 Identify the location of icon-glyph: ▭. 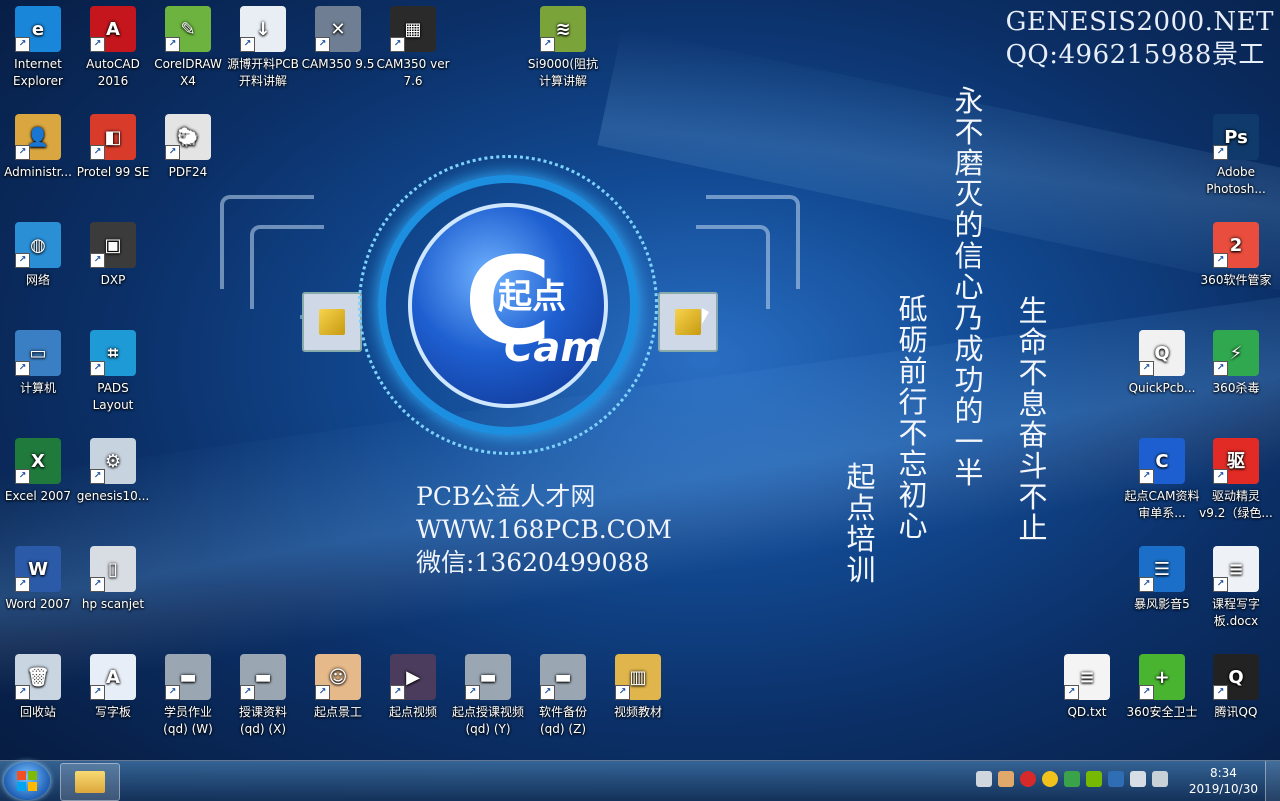
(38, 353).